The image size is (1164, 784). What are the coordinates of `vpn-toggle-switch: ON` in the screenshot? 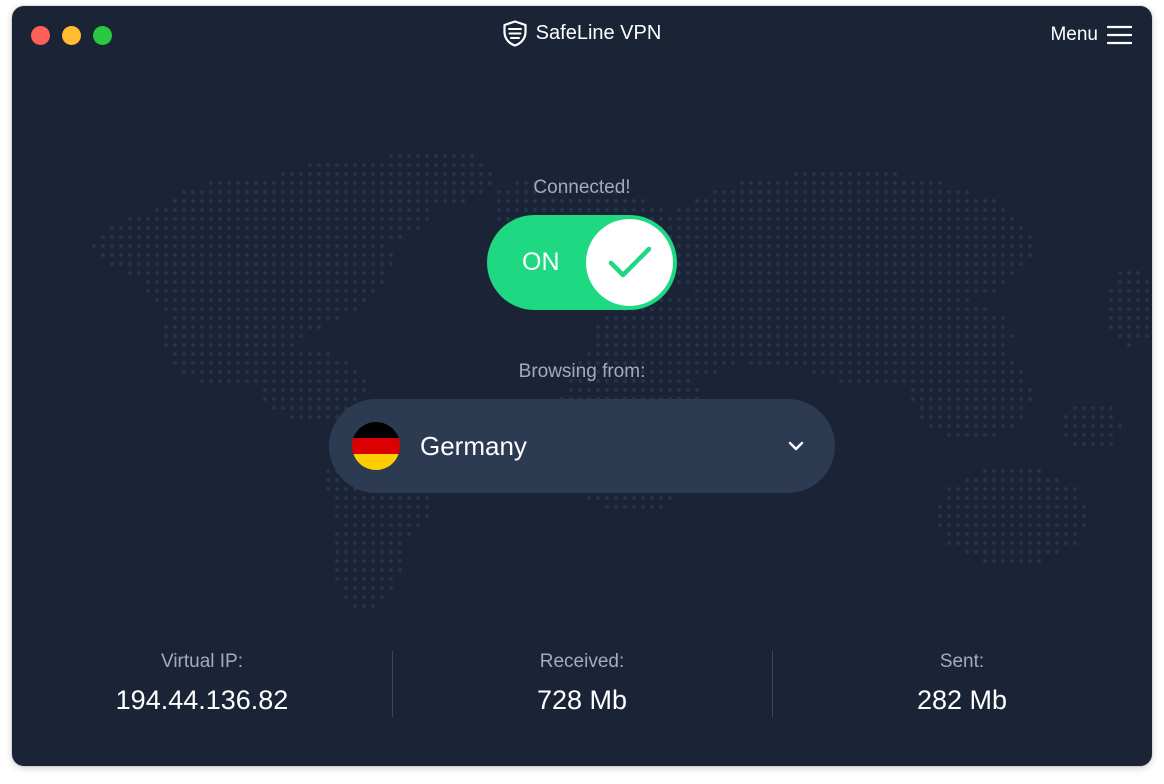 It's located at (582, 262).